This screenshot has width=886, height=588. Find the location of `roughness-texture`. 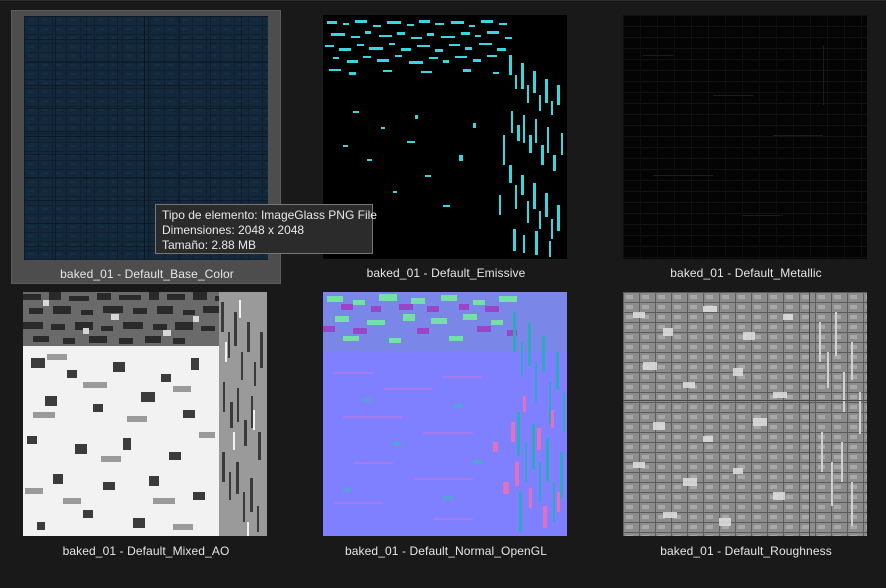

roughness-texture is located at coordinates (745, 414).